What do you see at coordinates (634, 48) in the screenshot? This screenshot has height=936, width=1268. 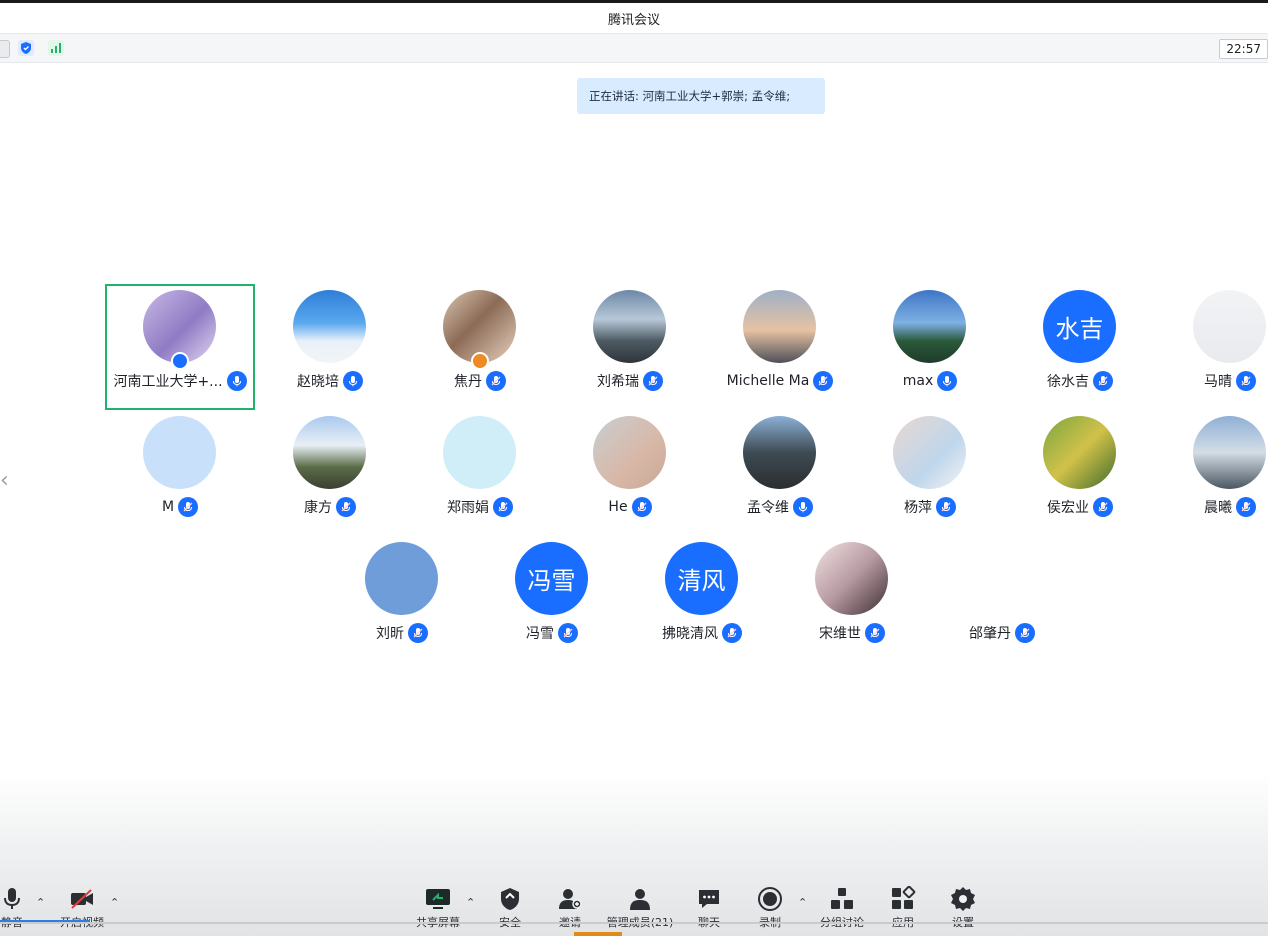 I see `status-bar: 22:57` at bounding box center [634, 48].